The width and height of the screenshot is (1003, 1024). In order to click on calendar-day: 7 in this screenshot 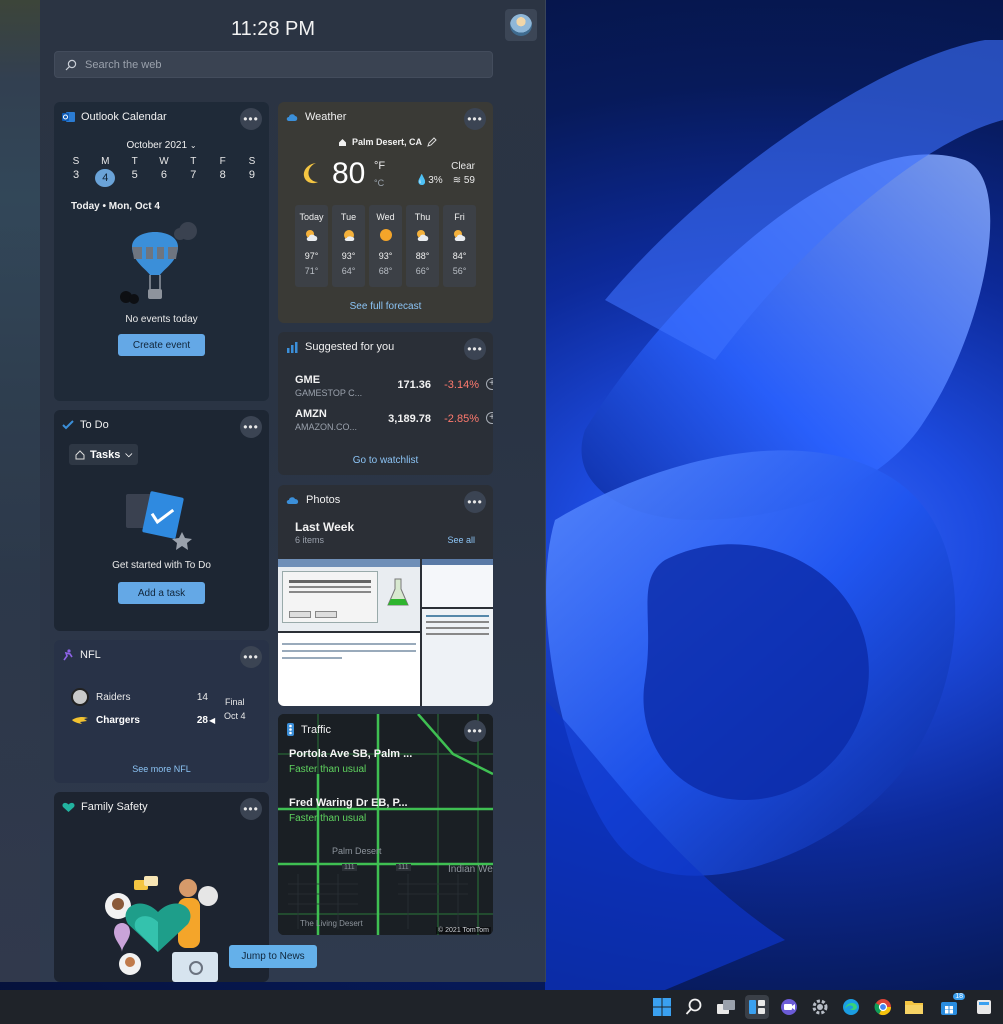, I will do `click(193, 178)`.